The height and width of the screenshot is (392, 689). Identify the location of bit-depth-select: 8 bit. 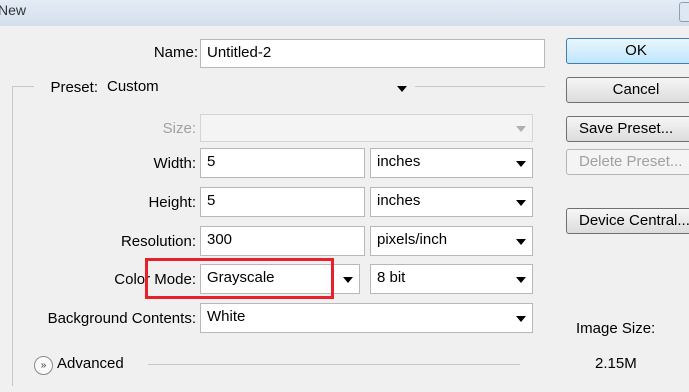
(451, 279).